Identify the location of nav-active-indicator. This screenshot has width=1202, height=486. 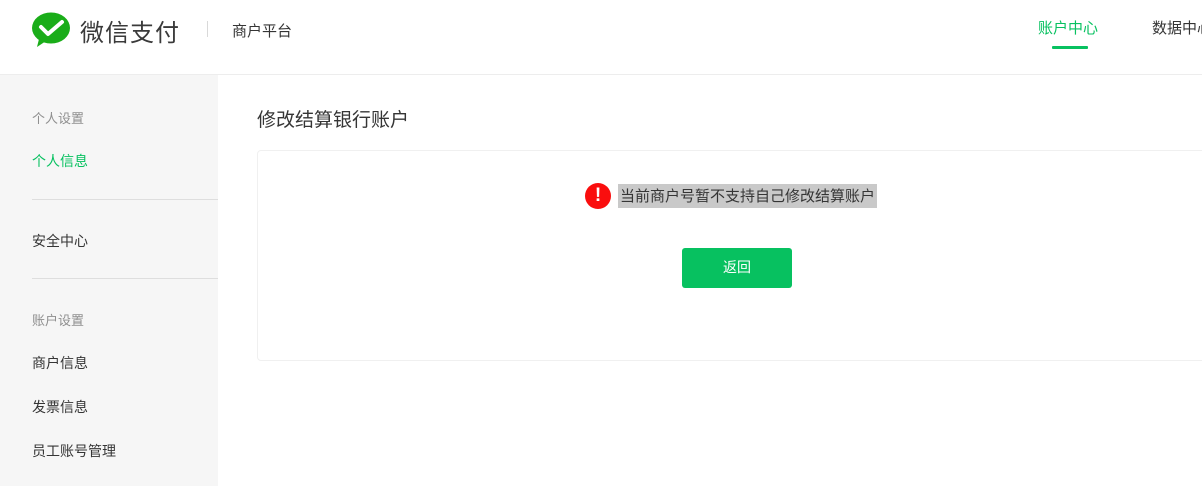
(1070, 47).